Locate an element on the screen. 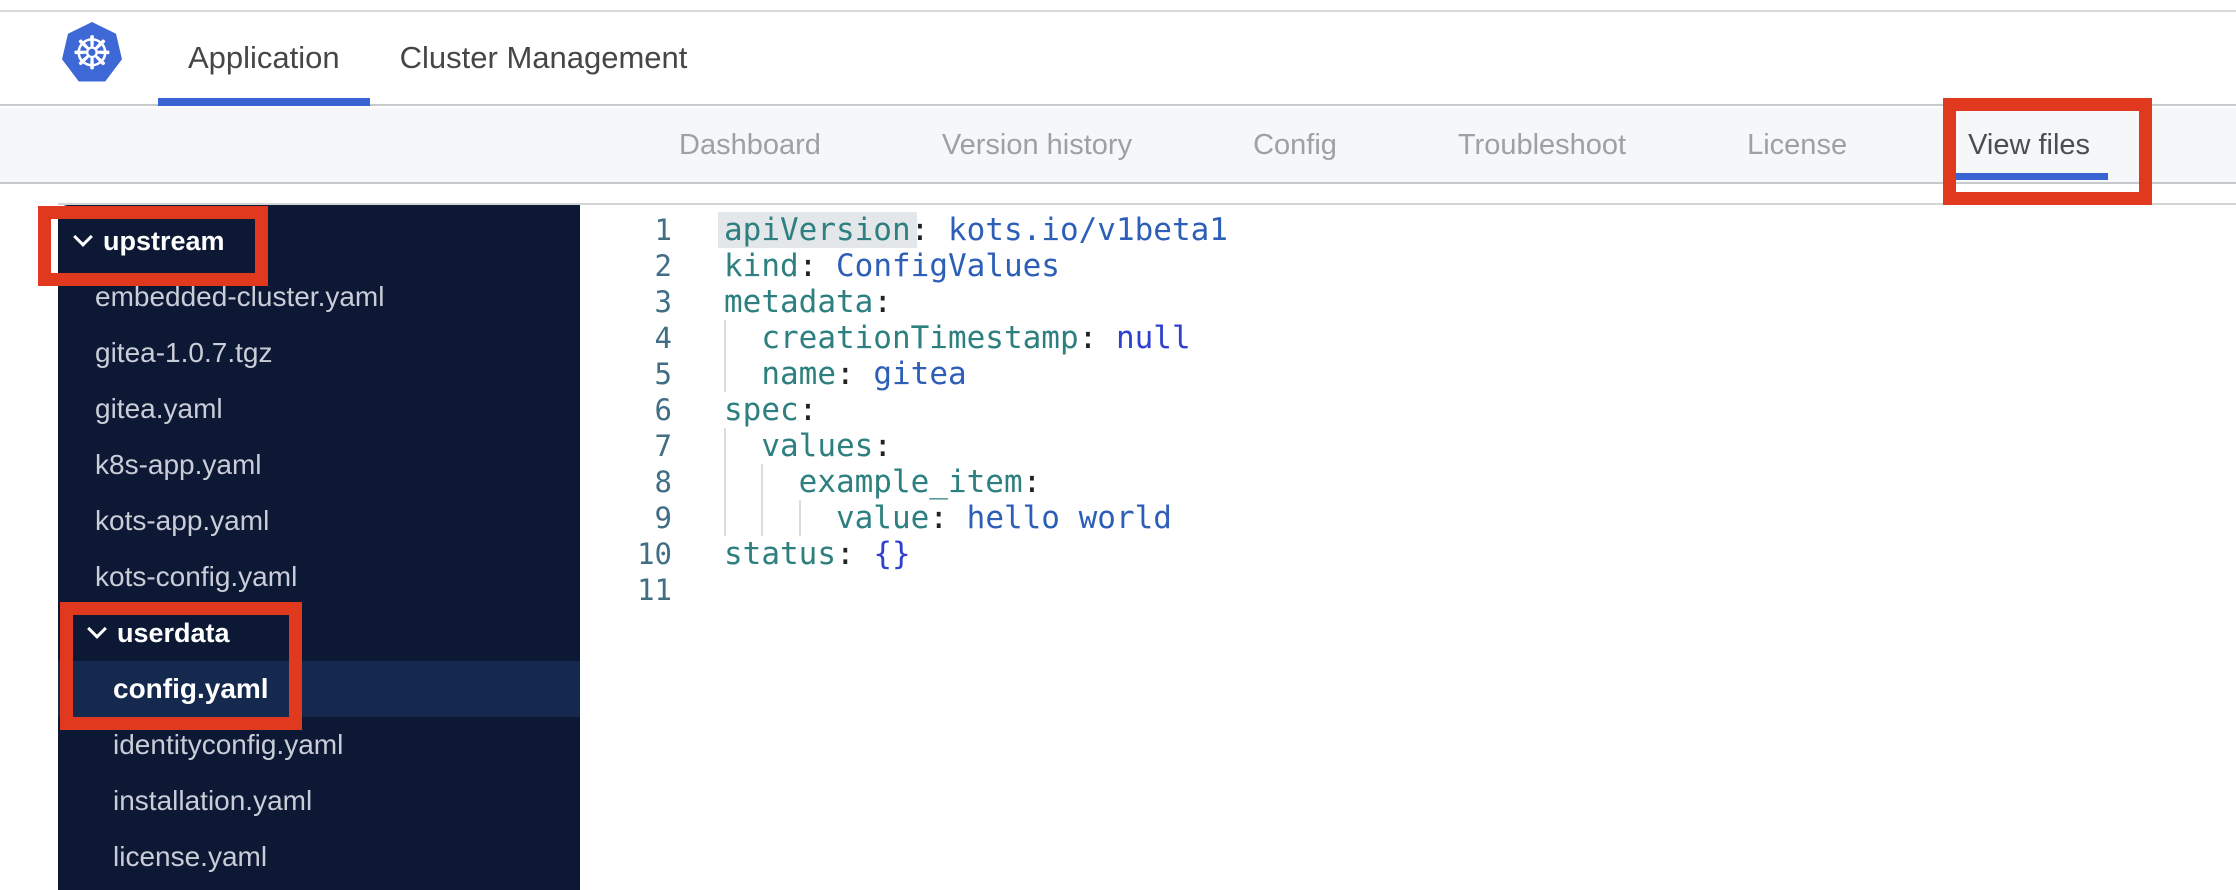  subnav-tab-view-files: View files is located at coordinates (2029, 145).